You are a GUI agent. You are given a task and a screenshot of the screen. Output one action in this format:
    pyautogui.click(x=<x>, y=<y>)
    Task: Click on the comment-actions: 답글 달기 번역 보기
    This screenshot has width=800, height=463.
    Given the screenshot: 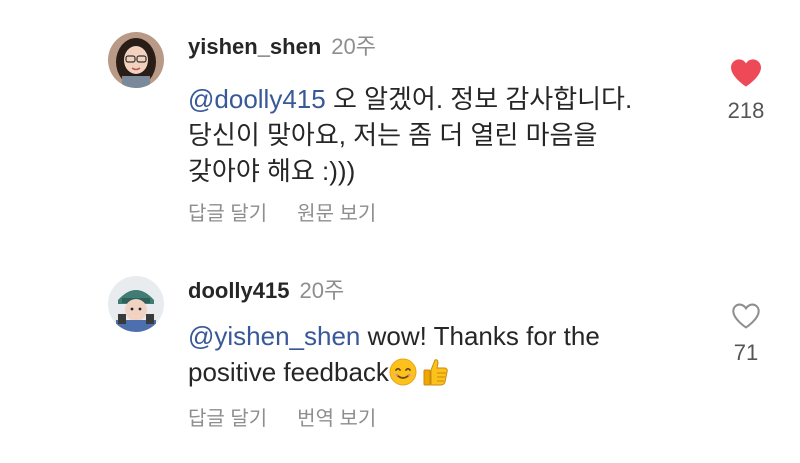 What is the action you would take?
    pyautogui.click(x=297, y=416)
    